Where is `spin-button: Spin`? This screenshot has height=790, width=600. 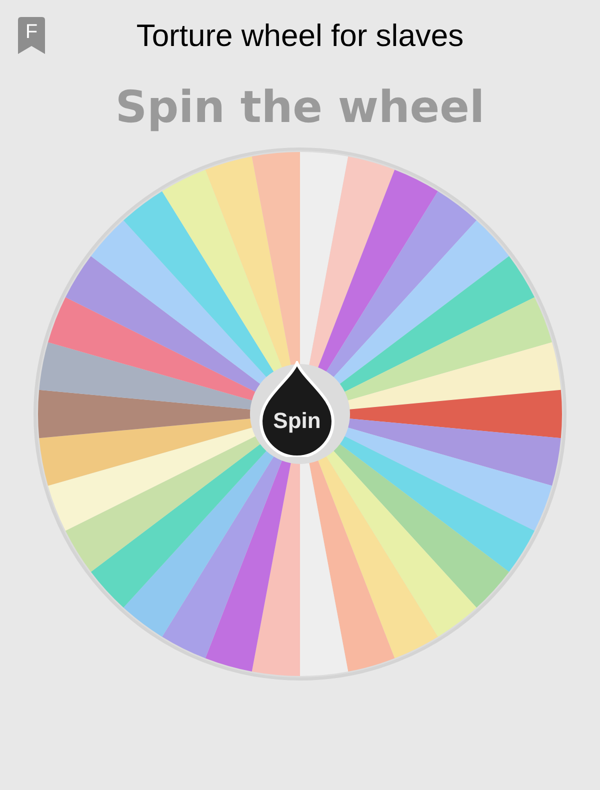
spin-button: Spin is located at coordinates (297, 409).